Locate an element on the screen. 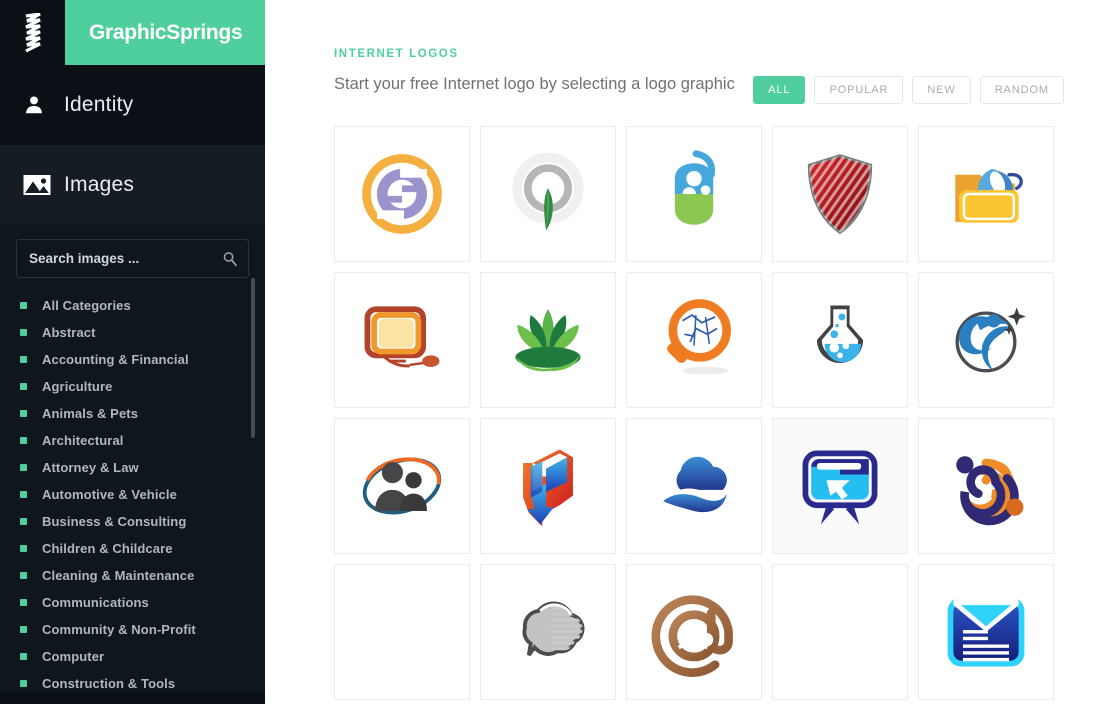 Image resolution: width=1116 pixels, height=704 pixels. logo-tile-green-lotus-leaves is located at coordinates (548, 340).